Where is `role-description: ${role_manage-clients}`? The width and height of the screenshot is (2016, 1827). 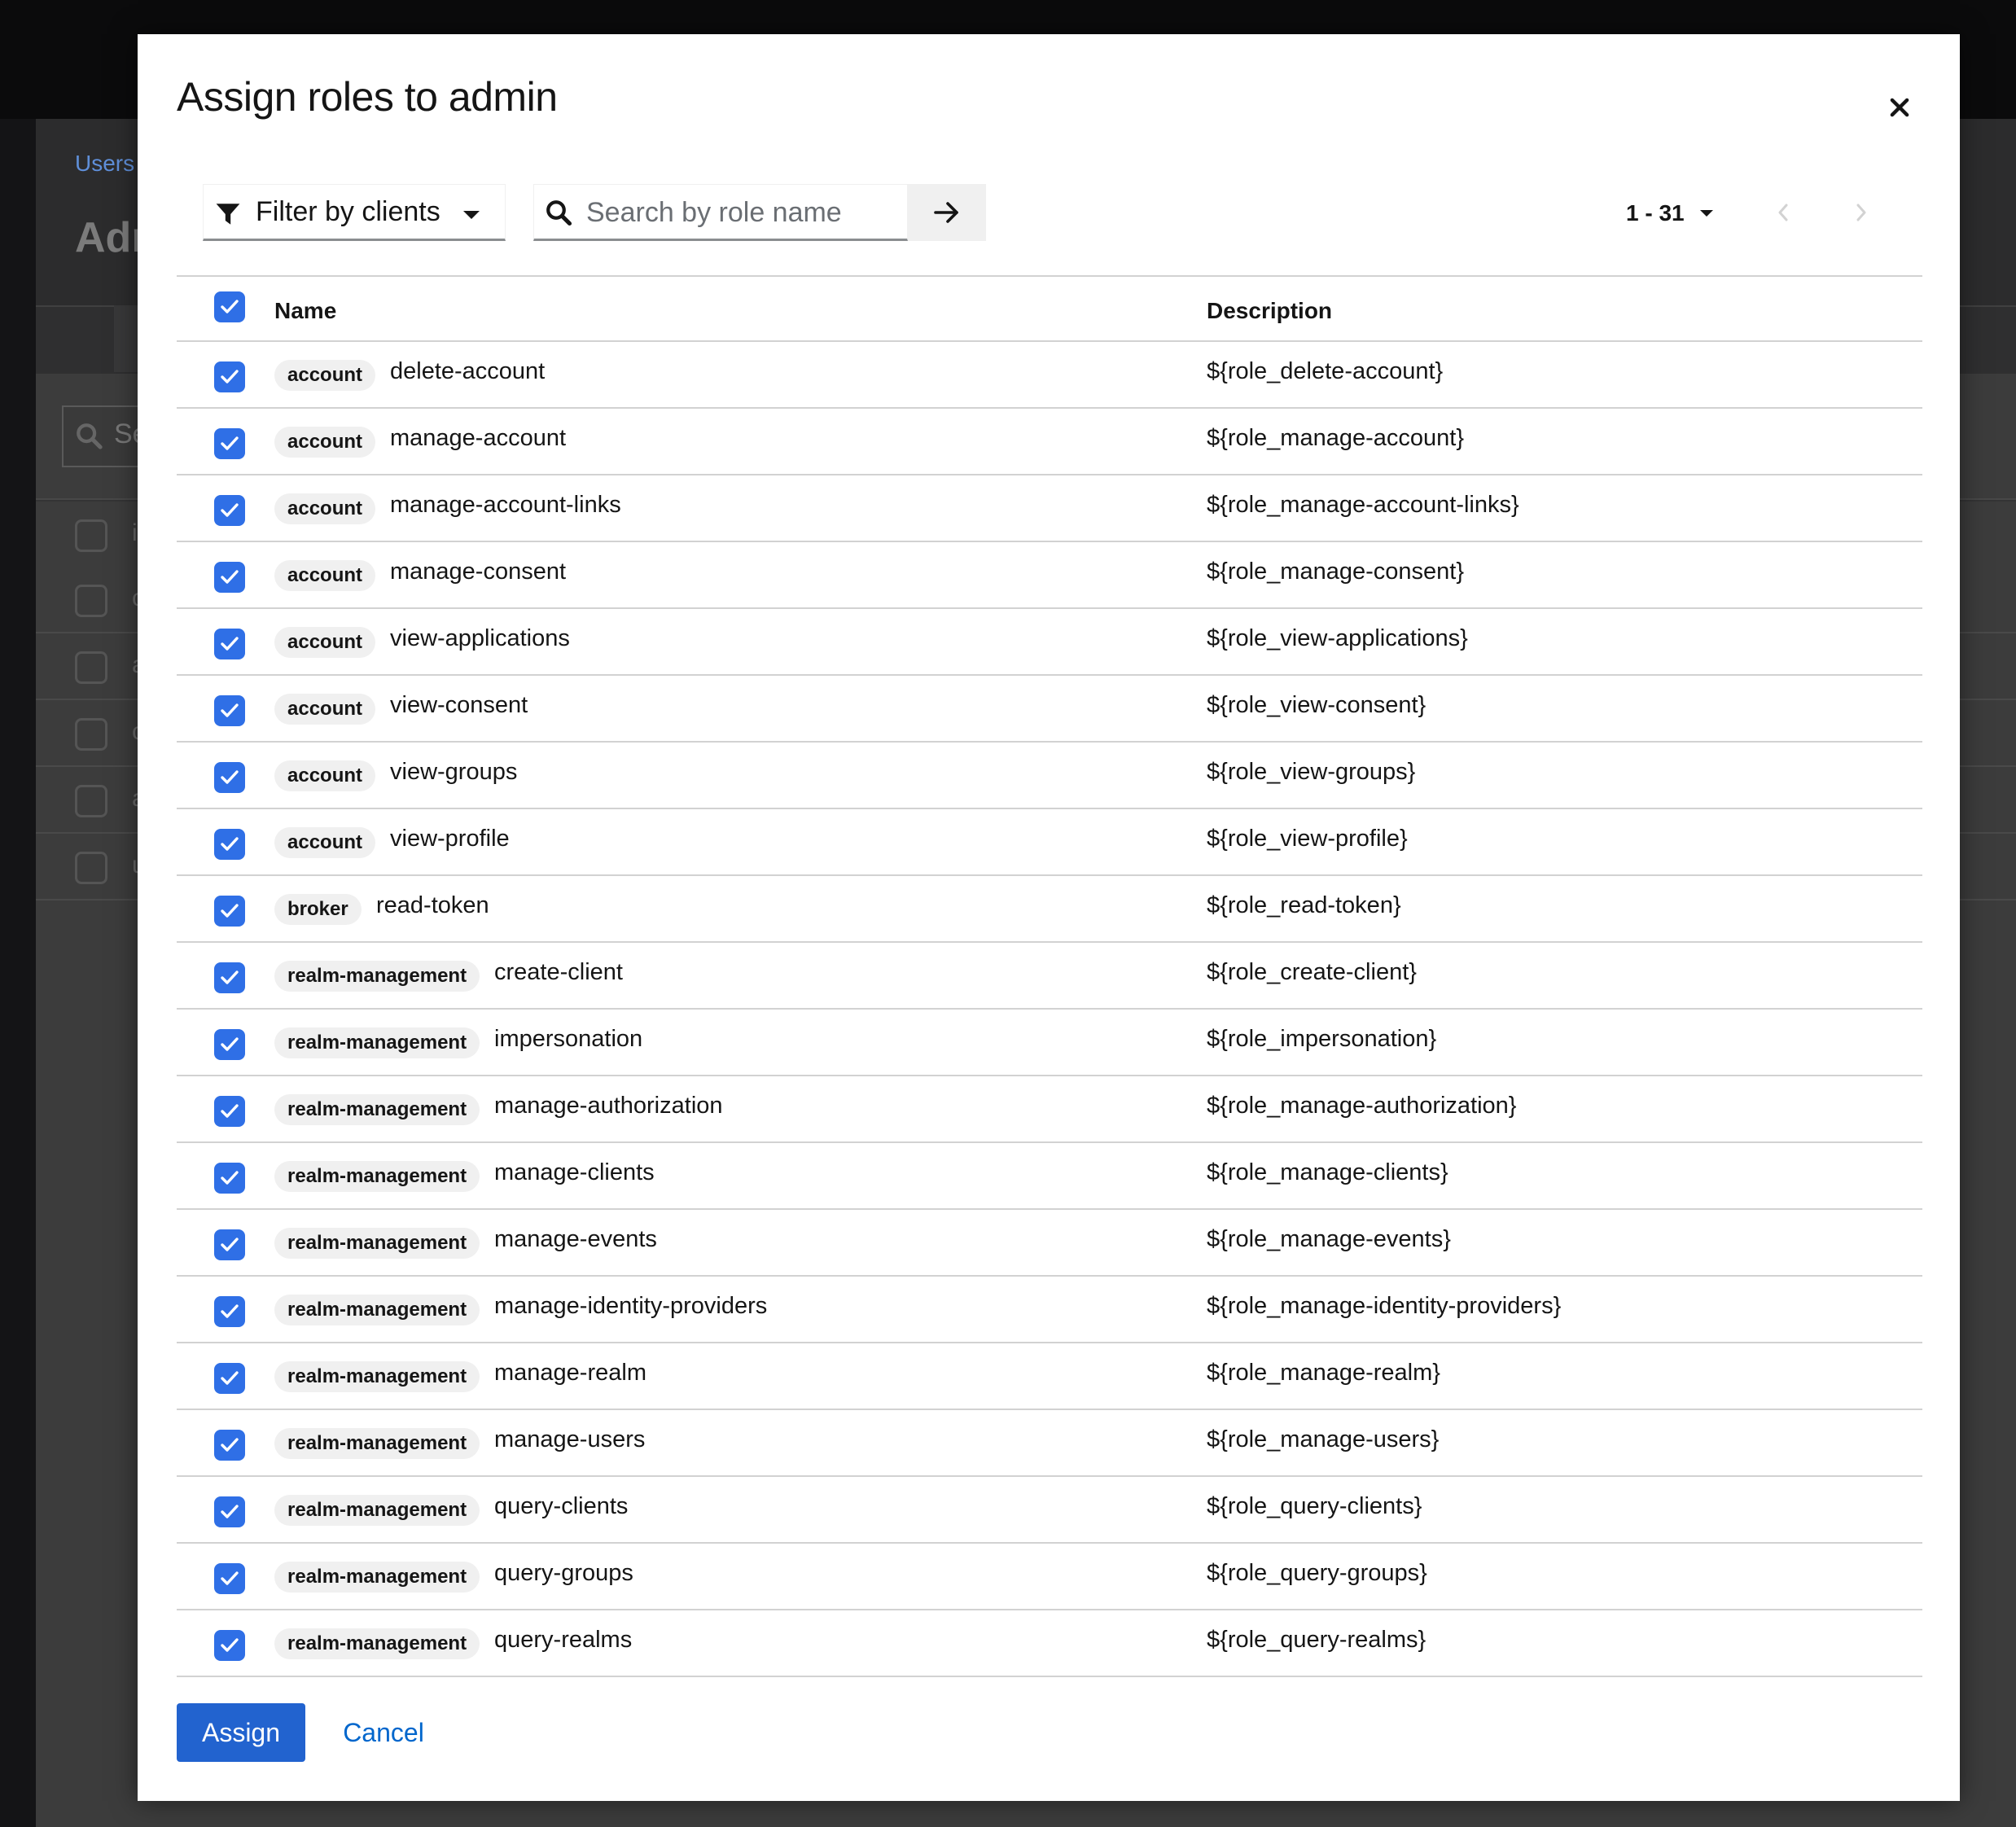 role-description: ${role_manage-clients} is located at coordinates (1327, 1172).